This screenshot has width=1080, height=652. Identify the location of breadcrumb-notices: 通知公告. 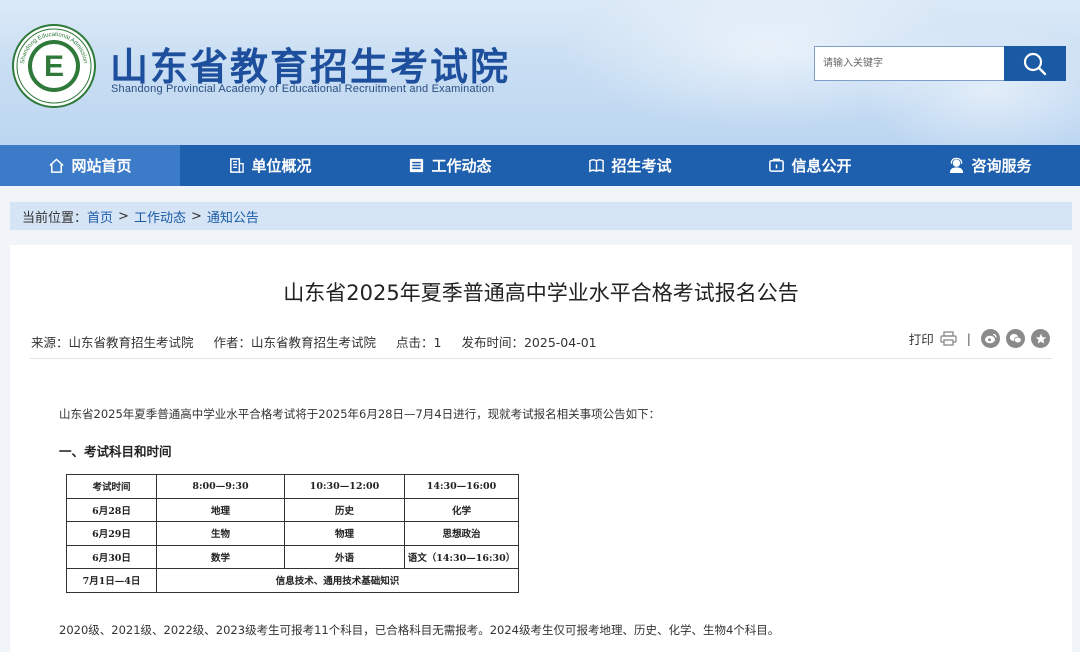
(233, 216).